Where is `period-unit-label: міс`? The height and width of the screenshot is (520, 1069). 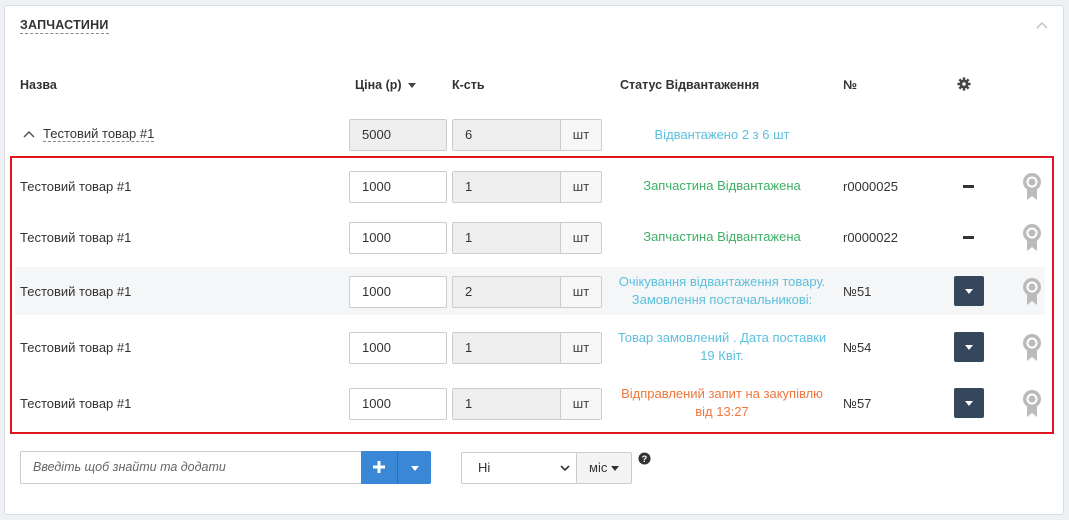 period-unit-label: міс is located at coordinates (598, 467).